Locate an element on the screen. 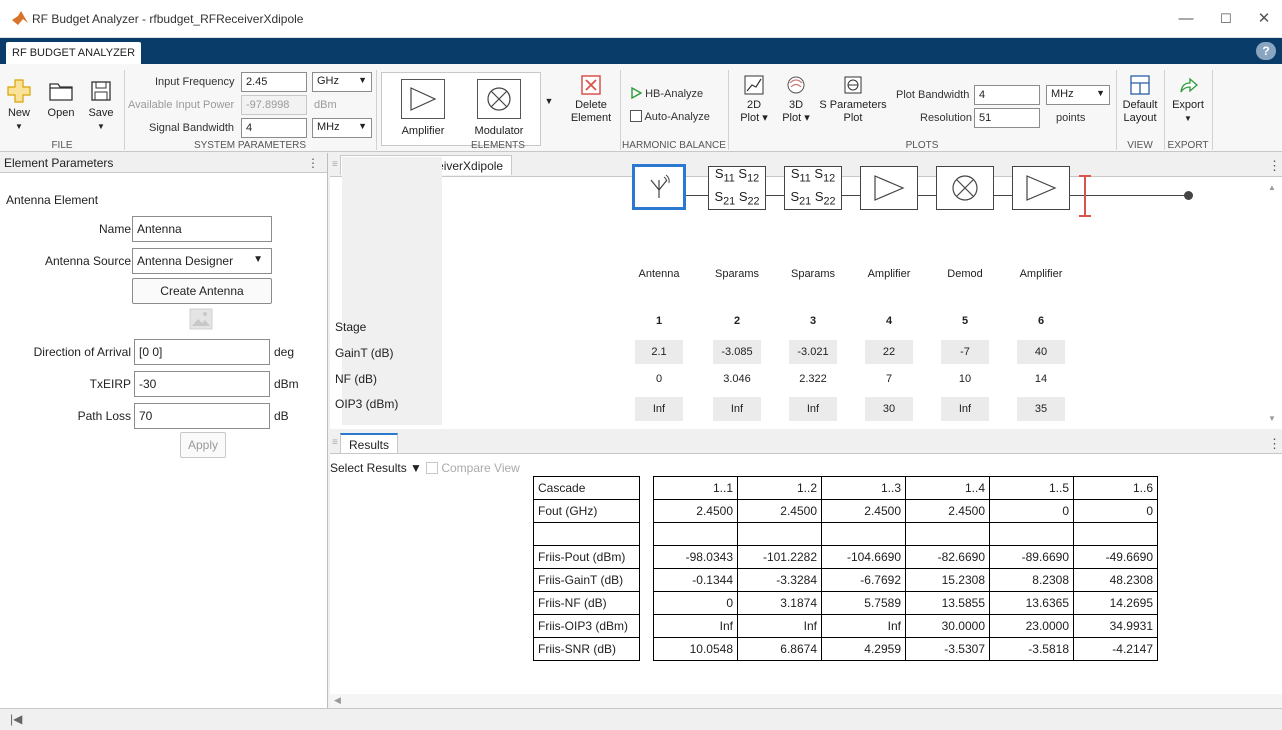 The image size is (1282, 730). hb-analyze-button: HB-Analyze is located at coordinates (666, 93).